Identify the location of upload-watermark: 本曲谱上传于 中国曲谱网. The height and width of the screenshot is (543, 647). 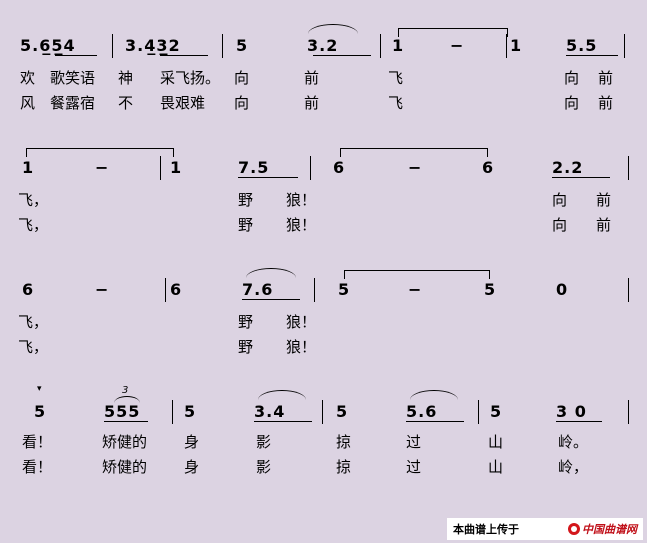
(545, 529).